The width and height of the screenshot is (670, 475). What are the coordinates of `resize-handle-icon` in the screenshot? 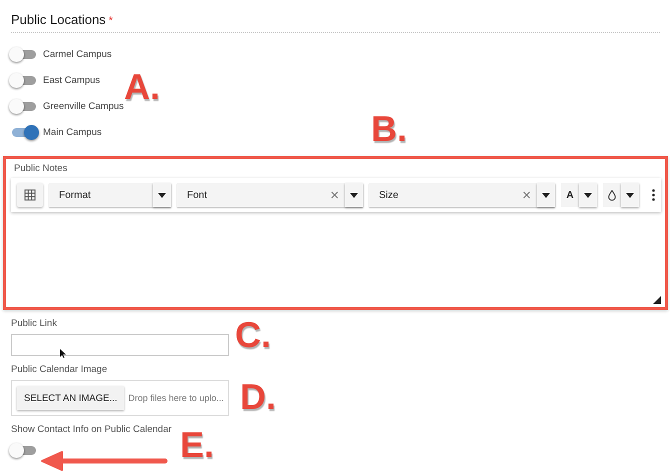 It's located at (657, 300).